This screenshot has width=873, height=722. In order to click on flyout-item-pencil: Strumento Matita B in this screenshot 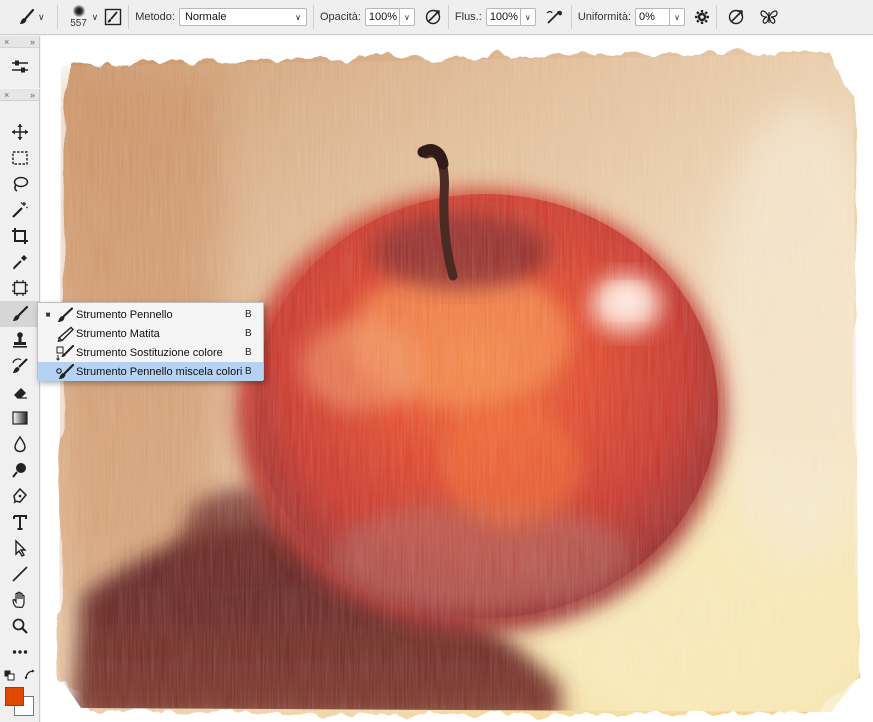, I will do `click(150, 333)`.